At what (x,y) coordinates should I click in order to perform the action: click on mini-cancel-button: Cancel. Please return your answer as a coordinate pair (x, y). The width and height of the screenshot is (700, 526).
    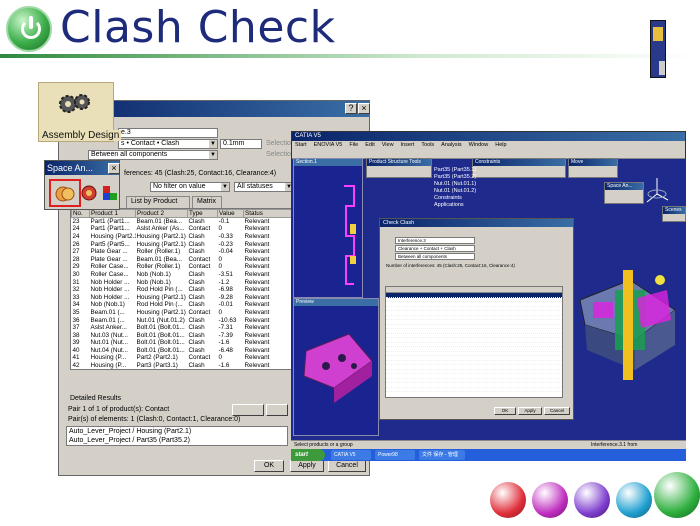
    Looking at the image, I should click on (557, 411).